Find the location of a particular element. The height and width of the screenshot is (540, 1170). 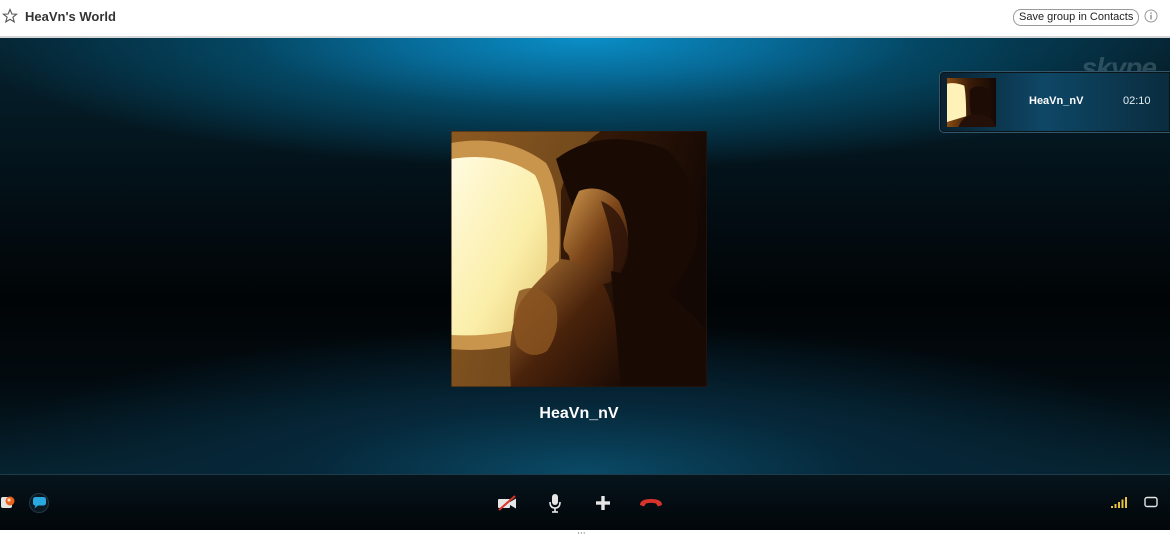

thumbnail-participant-name: HeaVn_nV is located at coordinates (1056, 101).